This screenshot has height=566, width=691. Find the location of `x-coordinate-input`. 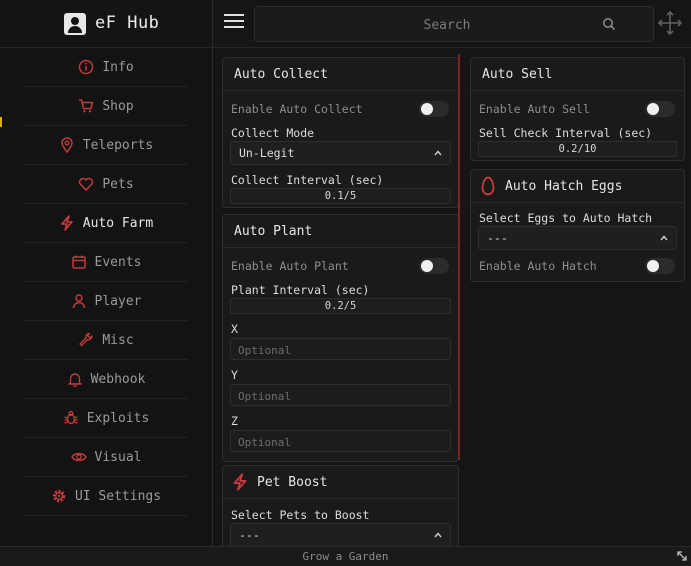

x-coordinate-input is located at coordinates (340, 350).